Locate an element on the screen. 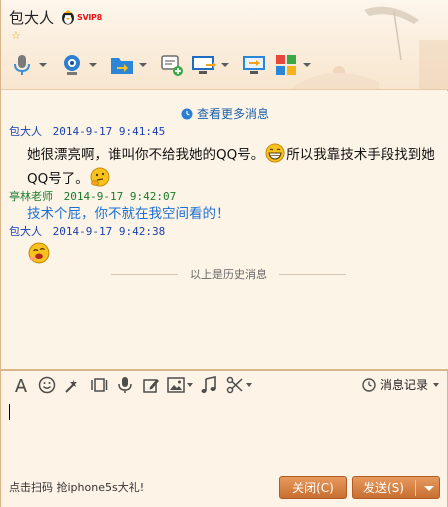 This screenshot has height=507, width=448. send-button: 发送(S) is located at coordinates (396, 487).